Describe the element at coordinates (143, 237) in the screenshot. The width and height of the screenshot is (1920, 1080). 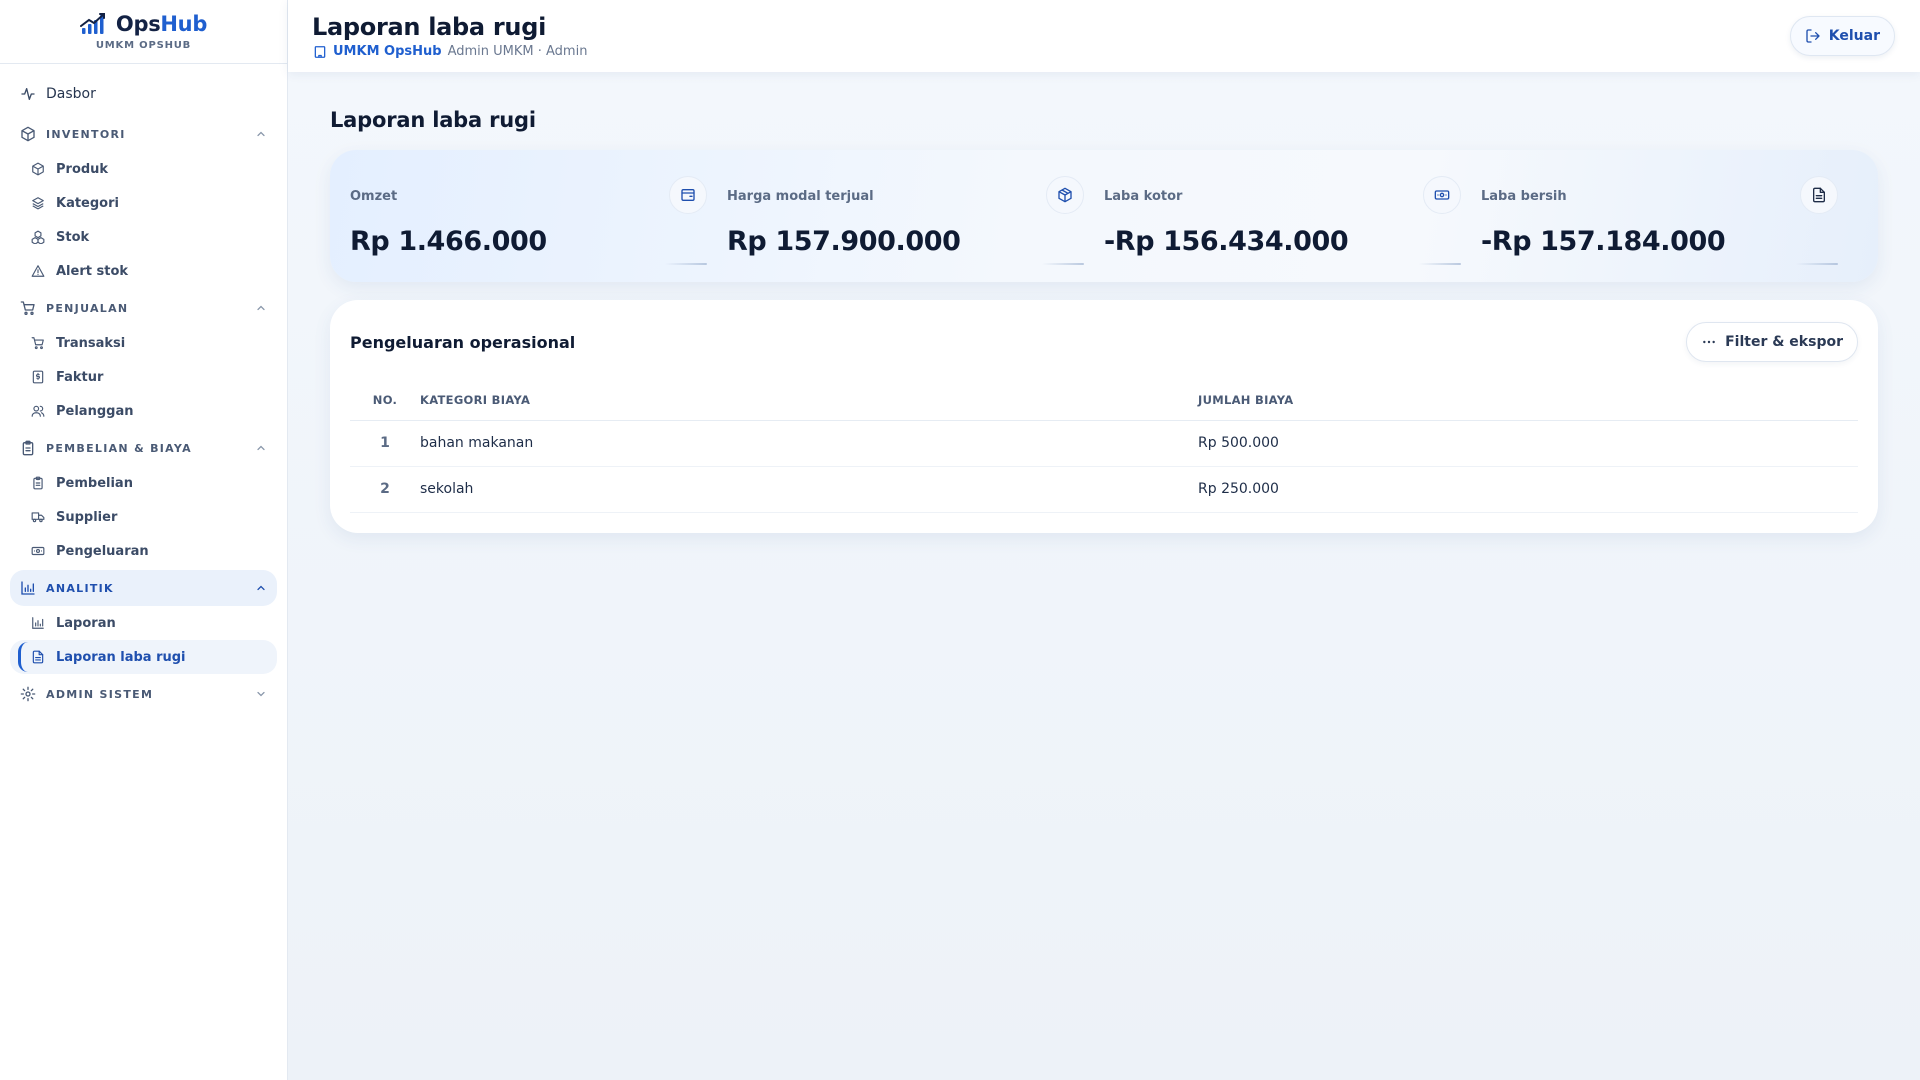
I see `sidebar-item-stok: Stok` at that location.